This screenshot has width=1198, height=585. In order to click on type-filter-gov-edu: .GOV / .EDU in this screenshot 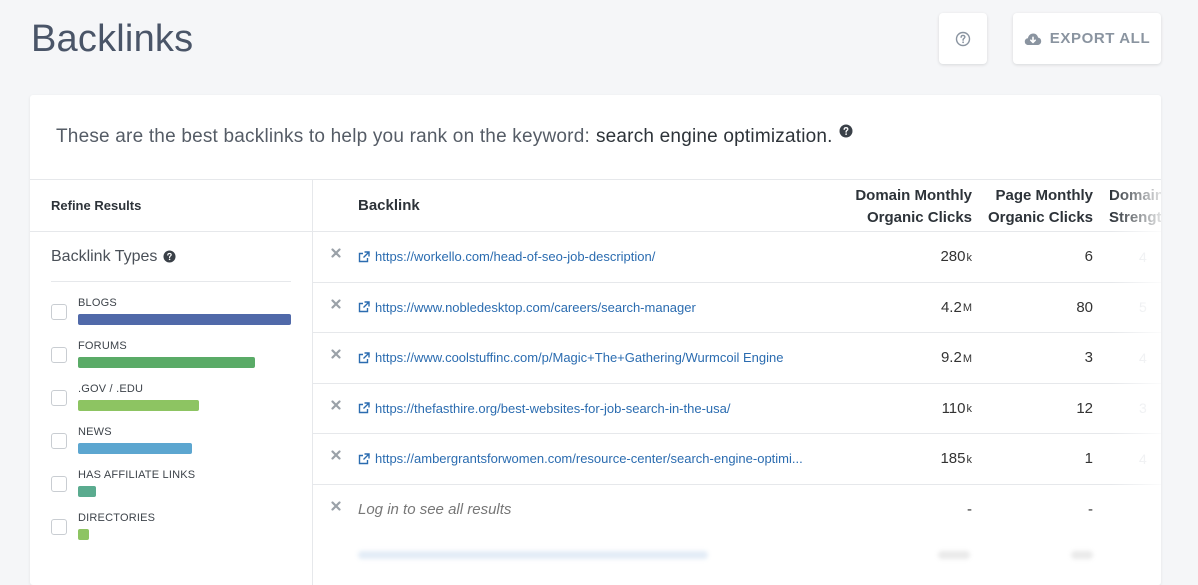, I will do `click(171, 403)`.